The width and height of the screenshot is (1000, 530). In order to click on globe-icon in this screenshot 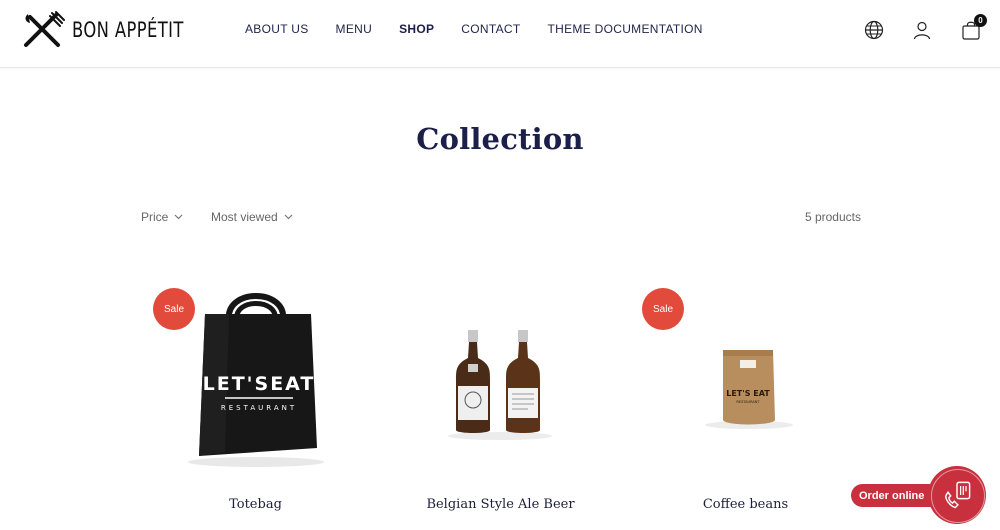, I will do `click(874, 30)`.